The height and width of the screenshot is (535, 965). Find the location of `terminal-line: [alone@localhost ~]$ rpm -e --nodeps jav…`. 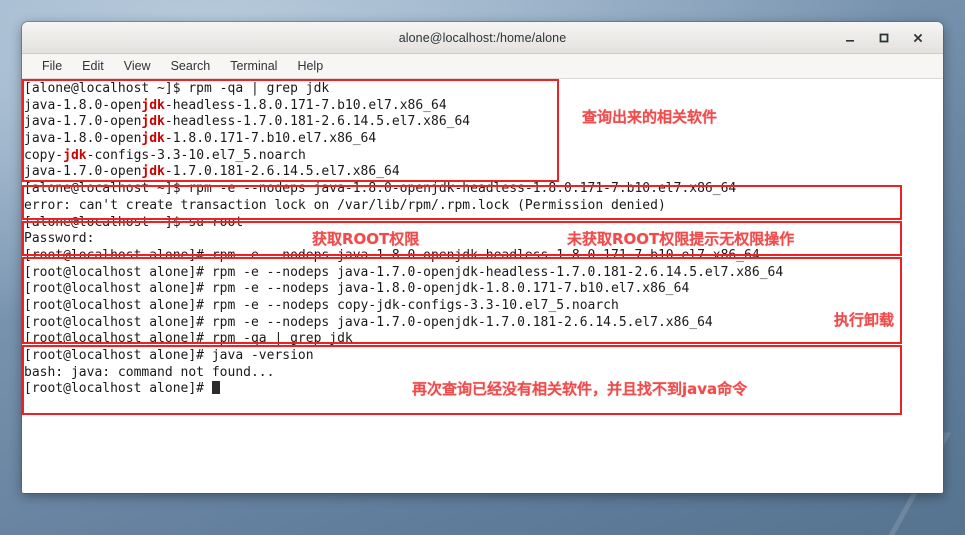

terminal-line: [alone@localhost ~]$ rpm -e --nodeps jav… is located at coordinates (403, 189).